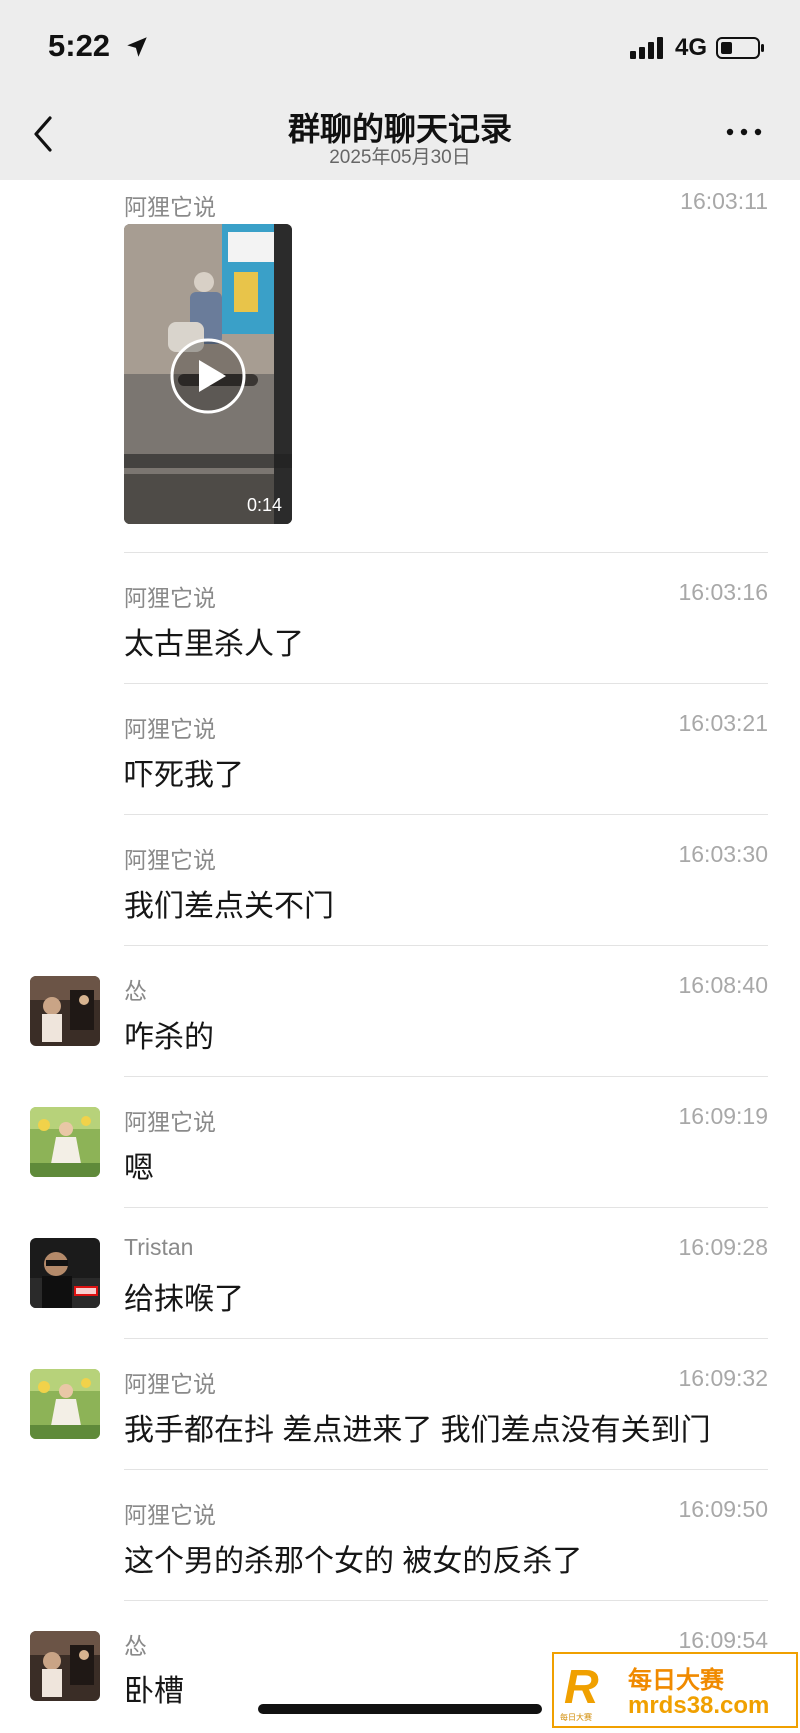  Describe the element at coordinates (400, 1141) in the screenshot. I see `chat-message: 阿狸它说 16:09:19 嗯` at that location.